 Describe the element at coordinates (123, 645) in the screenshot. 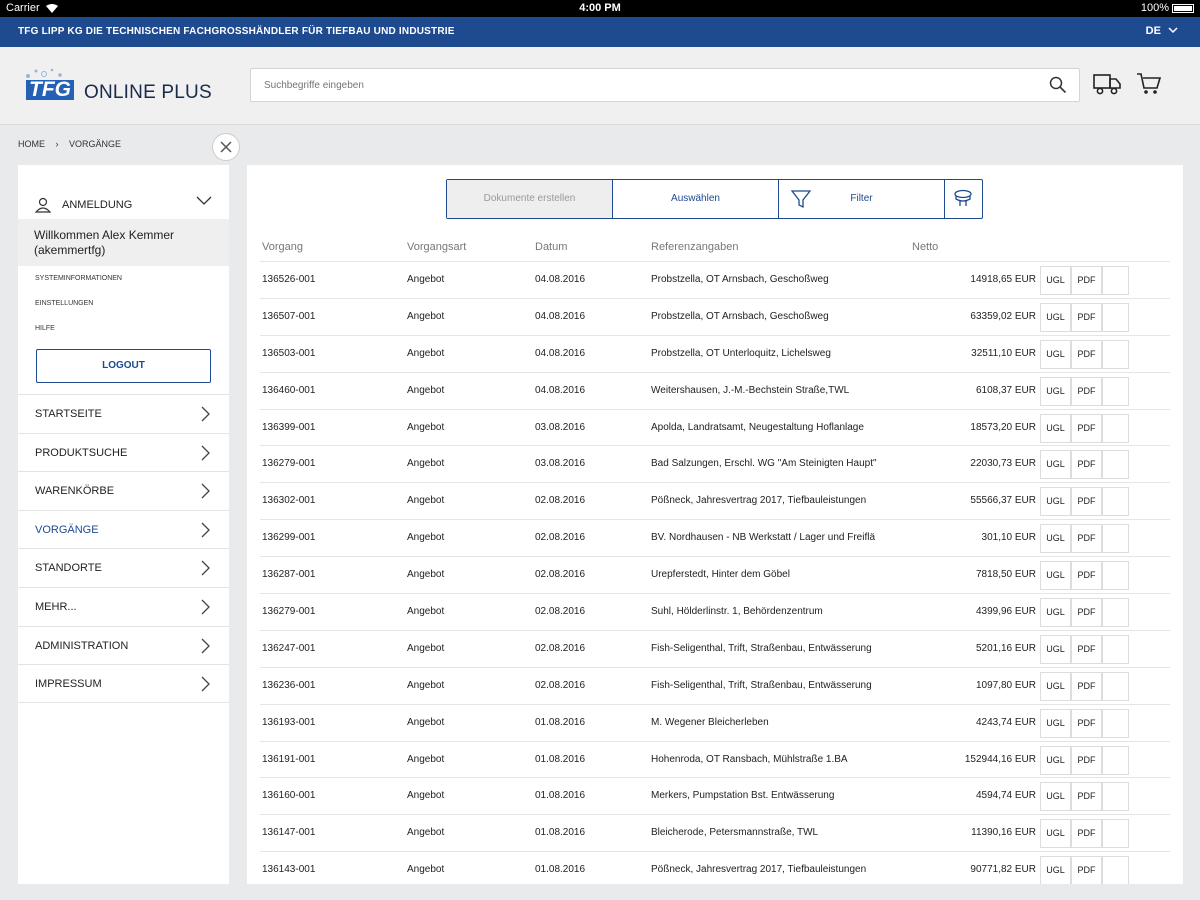

I see `sidebar-item-administration: ADMINISTRATION` at that location.